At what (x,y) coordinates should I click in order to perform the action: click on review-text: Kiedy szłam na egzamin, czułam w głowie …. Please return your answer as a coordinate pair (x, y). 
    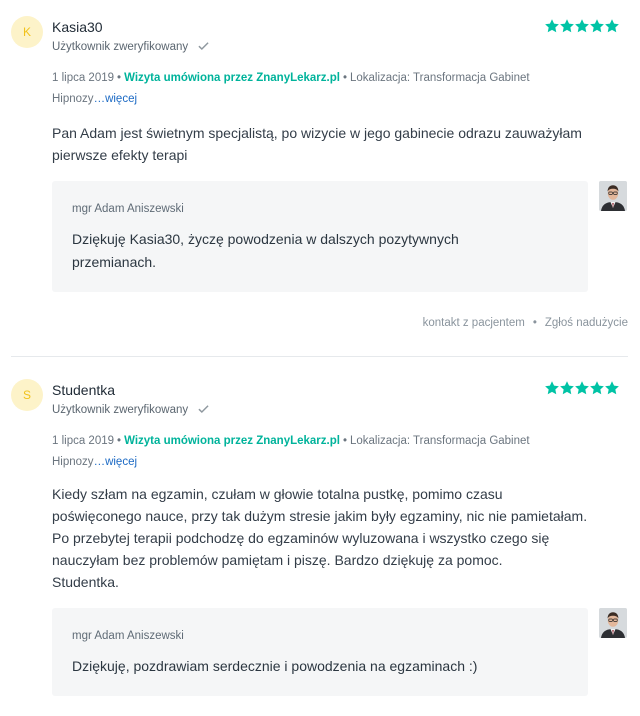
    Looking at the image, I should click on (342, 538).